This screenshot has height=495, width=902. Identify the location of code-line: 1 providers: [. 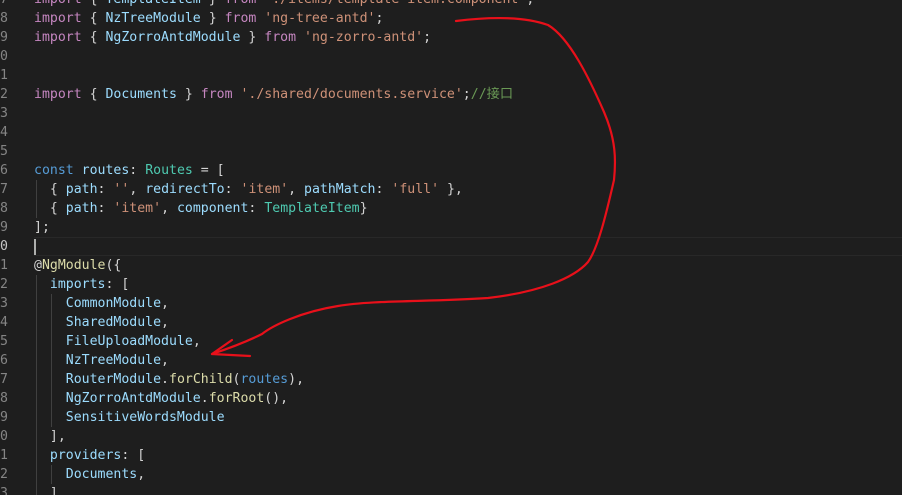
(451, 455).